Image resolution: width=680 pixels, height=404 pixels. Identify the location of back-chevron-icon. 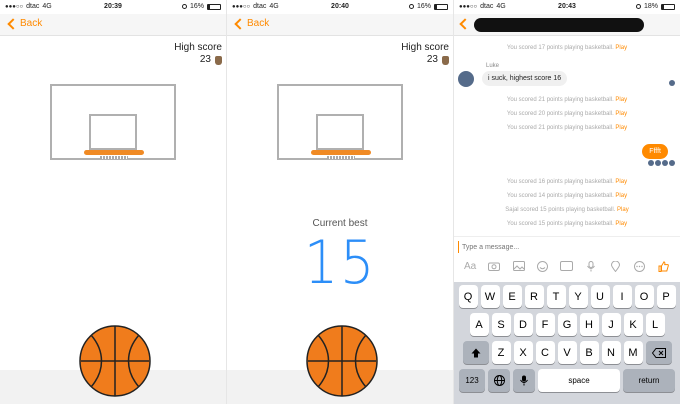
(465, 24).